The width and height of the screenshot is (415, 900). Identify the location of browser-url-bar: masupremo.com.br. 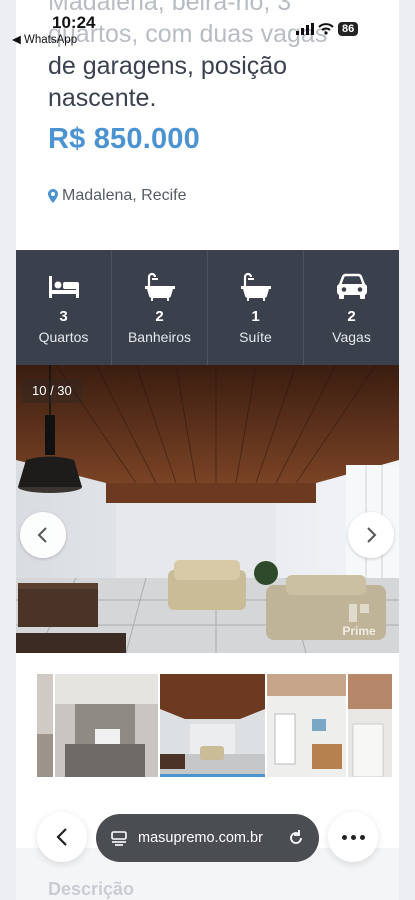
(207, 838).